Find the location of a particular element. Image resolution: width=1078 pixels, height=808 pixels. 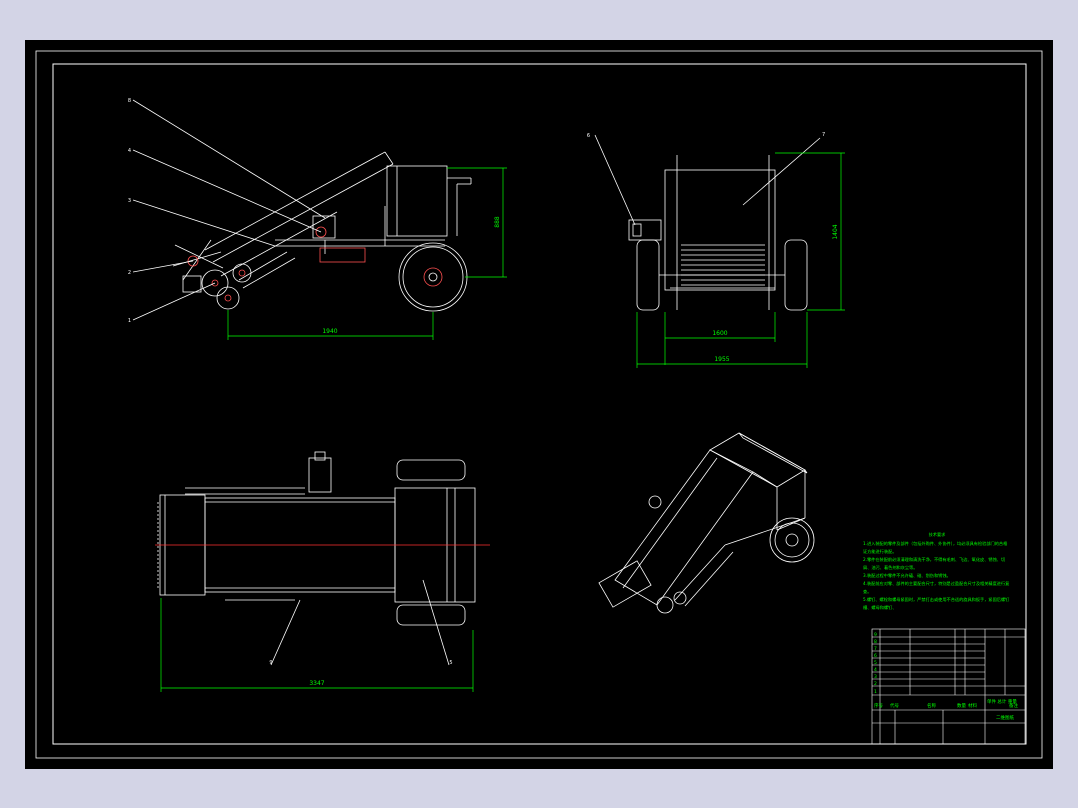

tb-row-8: 8 is located at coordinates (875, 642).